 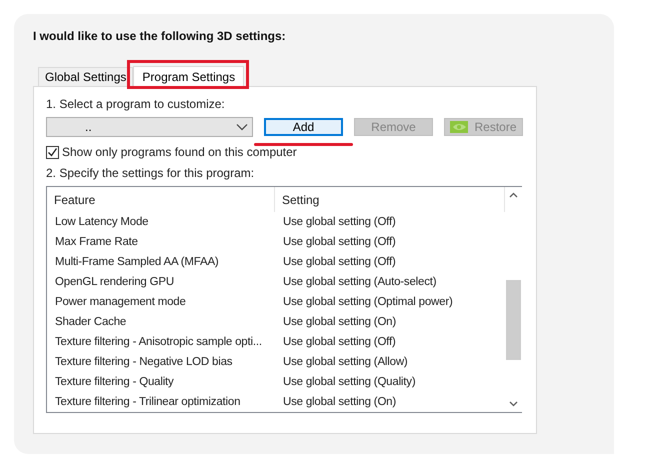 What do you see at coordinates (144, 362) in the screenshot?
I see `feature-cell-text: Texture filtering - Negative LOD bias` at bounding box center [144, 362].